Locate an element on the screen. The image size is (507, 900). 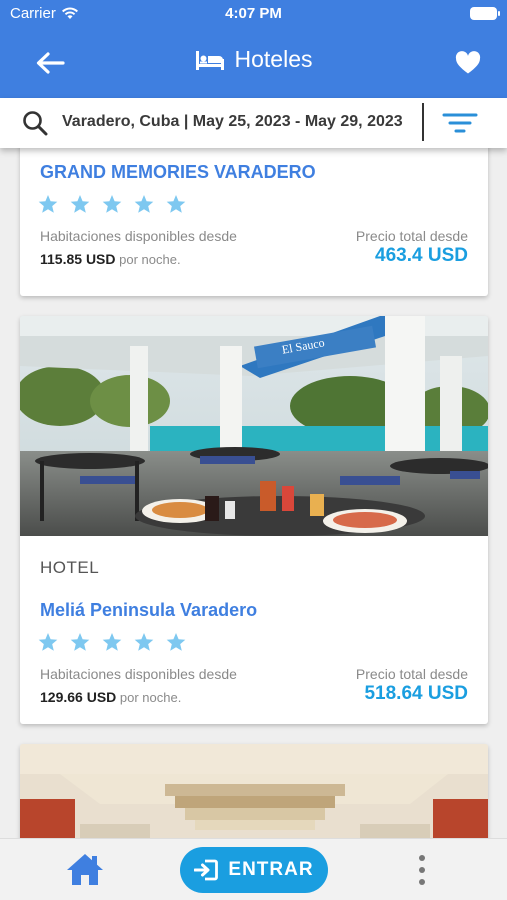
app-header: Hoteles is located at coordinates (253, 62).